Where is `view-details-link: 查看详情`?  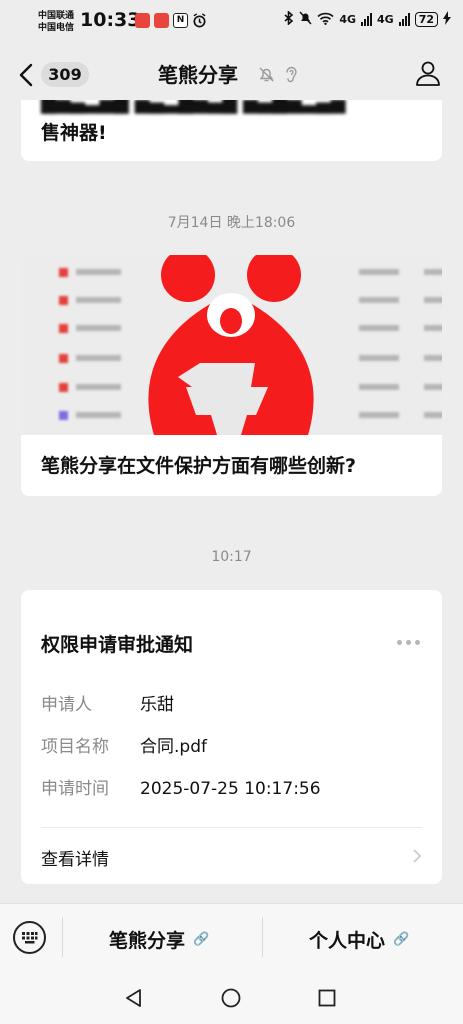
view-details-link: 查看详情 is located at coordinates (75, 857).